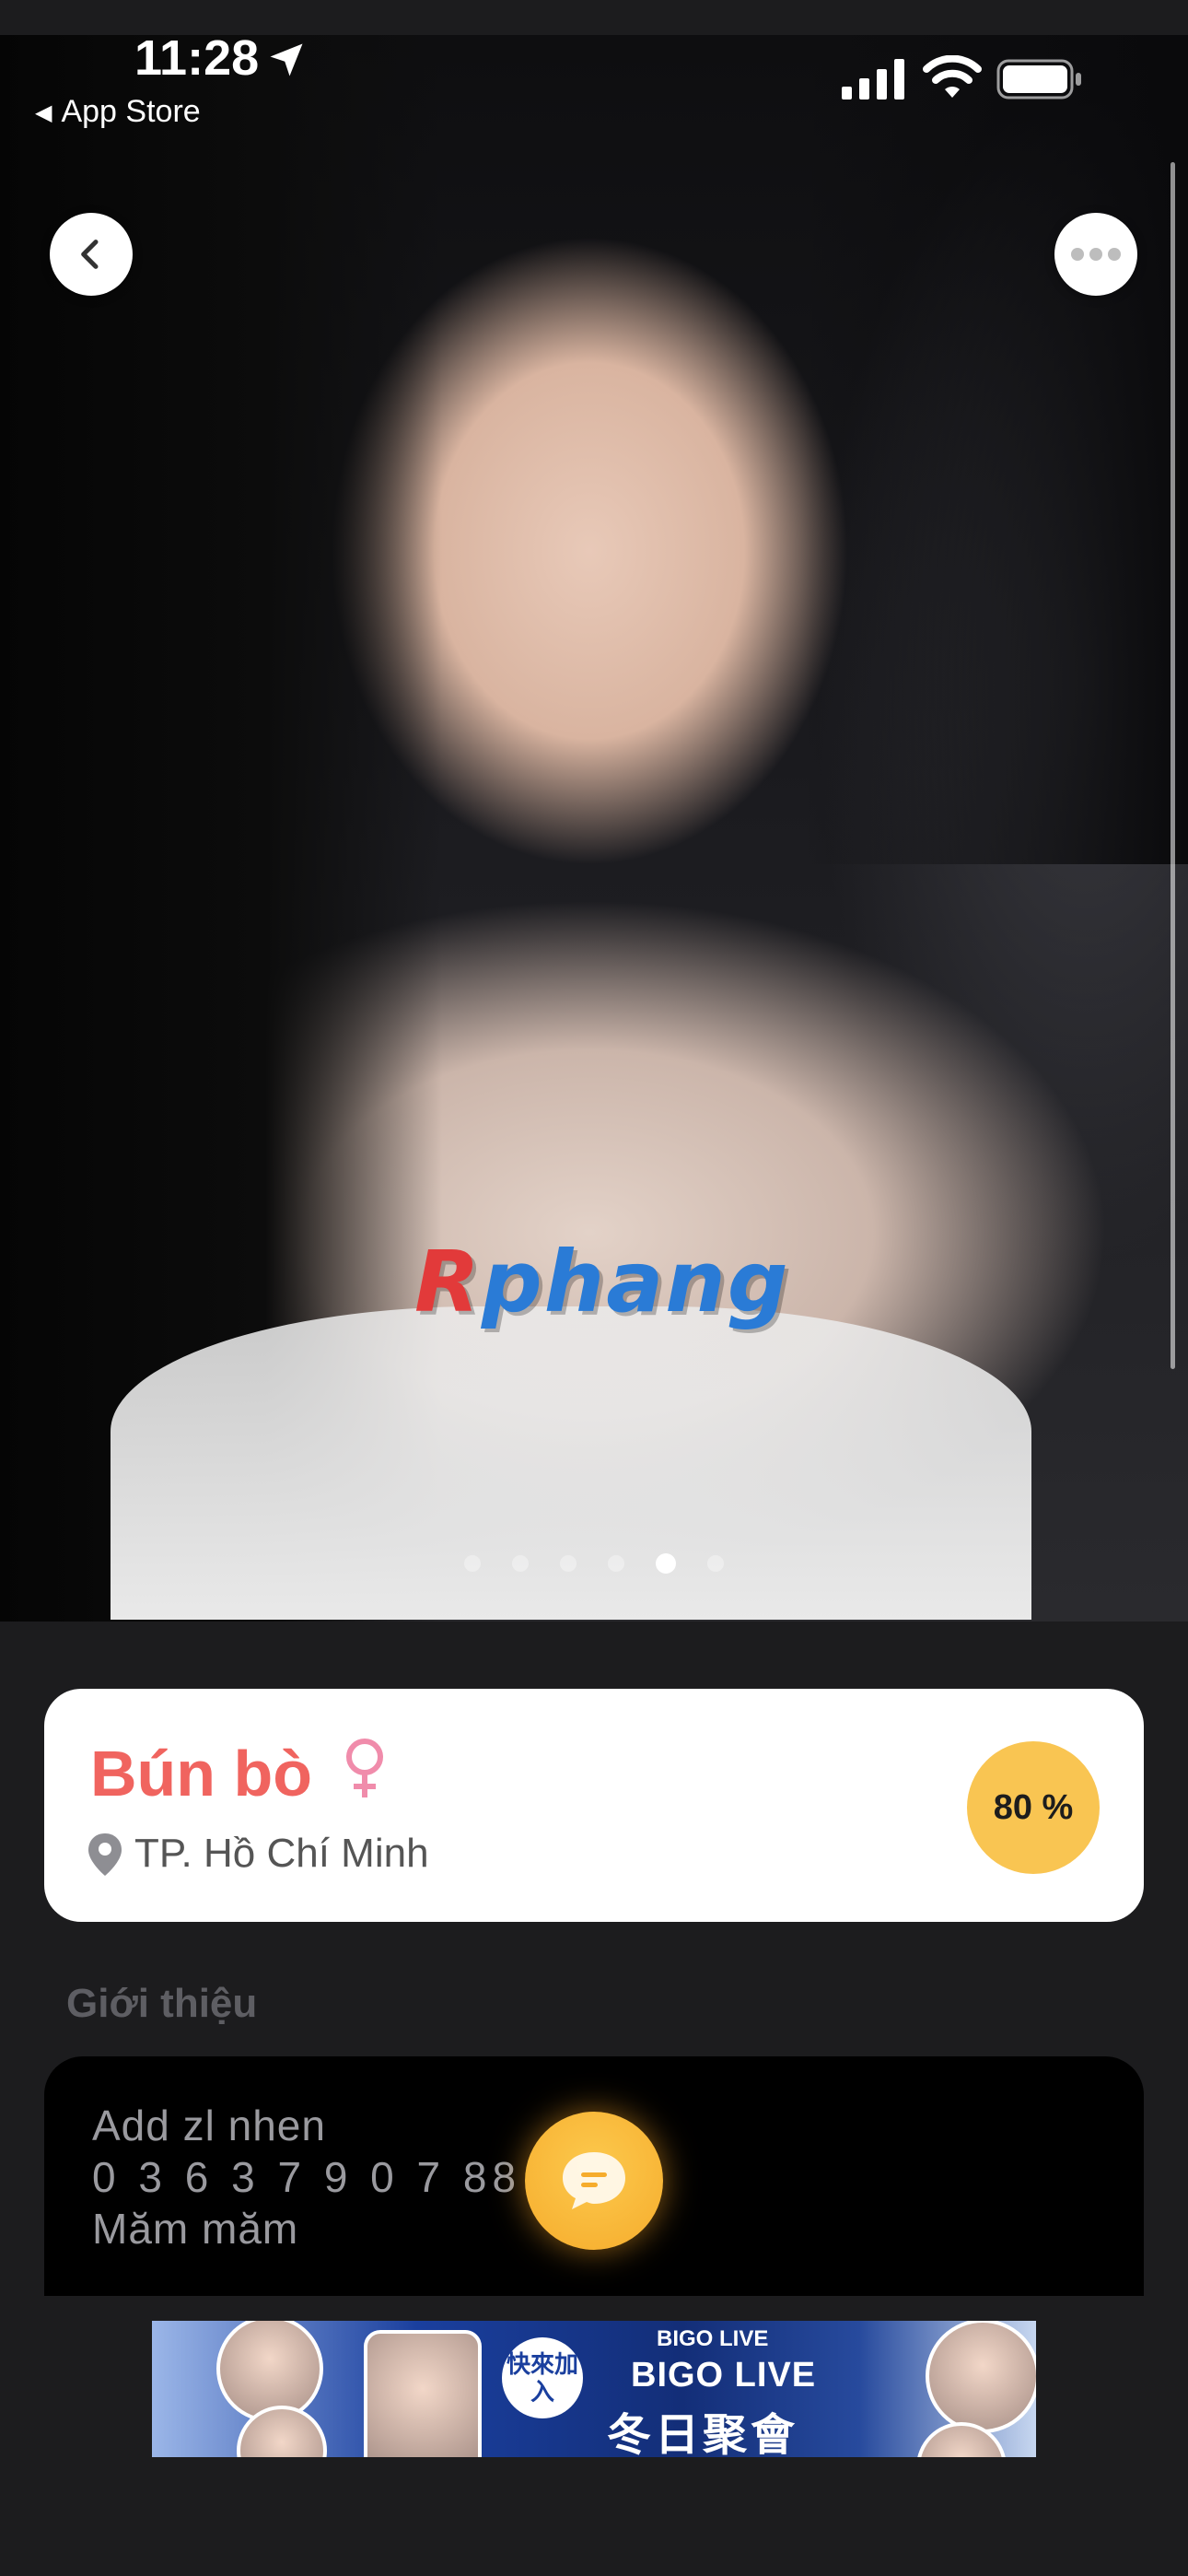 The image size is (1188, 2576). What do you see at coordinates (281, 1853) in the screenshot?
I see `profile-city: TP. Hồ Chí Minh` at bounding box center [281, 1853].